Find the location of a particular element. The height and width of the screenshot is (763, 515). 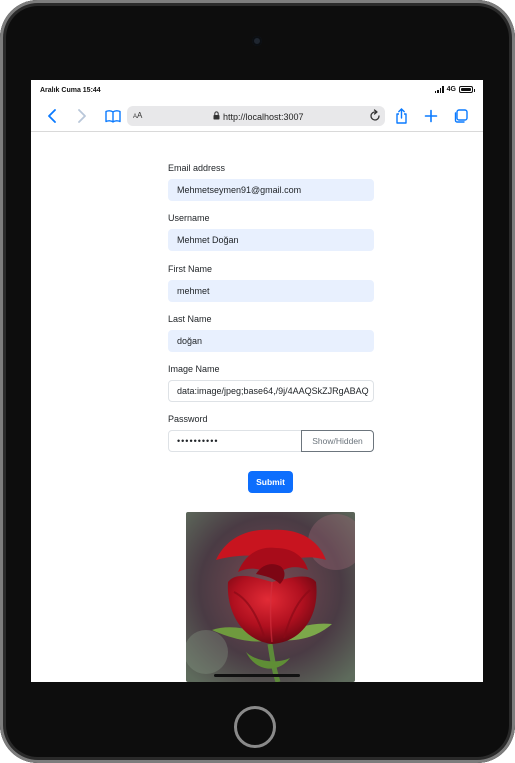

share-icon is located at coordinates (401, 116).